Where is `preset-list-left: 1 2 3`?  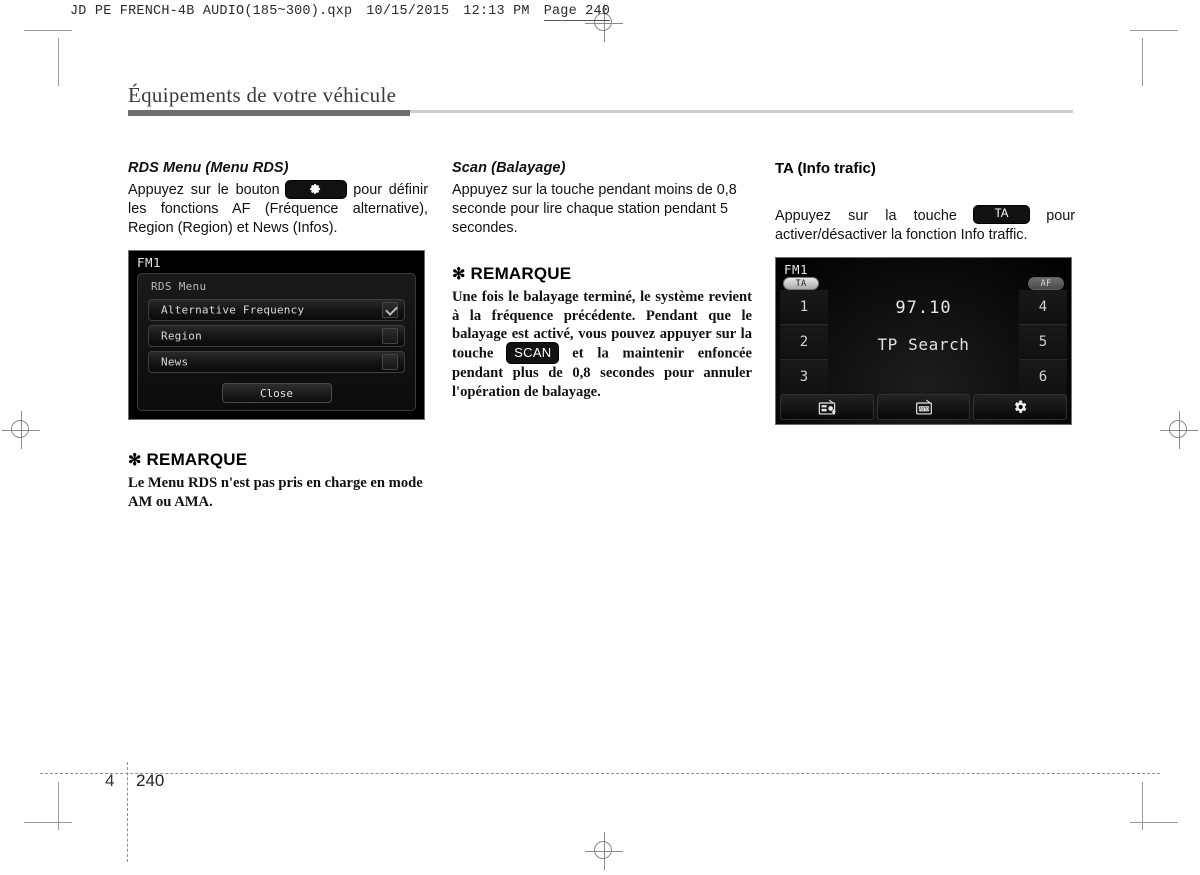
preset-list-left: 1 2 3 is located at coordinates (804, 342).